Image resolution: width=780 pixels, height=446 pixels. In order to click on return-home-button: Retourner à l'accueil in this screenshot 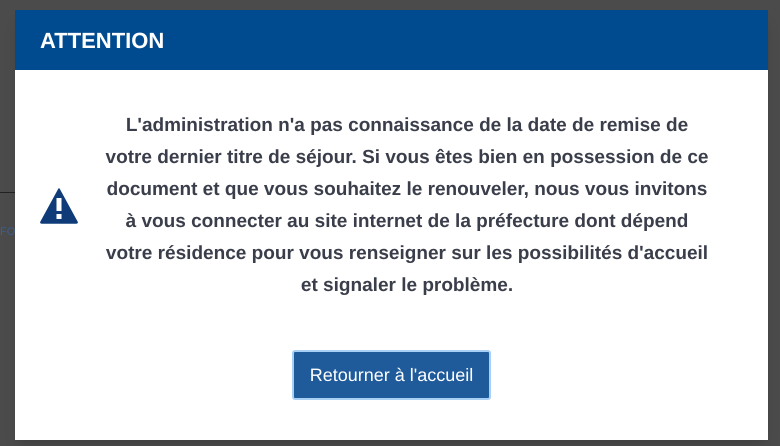, I will do `click(392, 375)`.